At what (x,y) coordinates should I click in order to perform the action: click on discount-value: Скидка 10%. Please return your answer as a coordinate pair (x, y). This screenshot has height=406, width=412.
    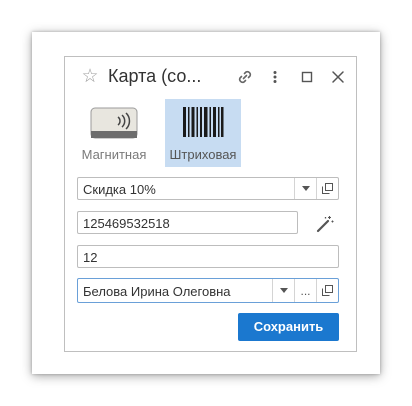
    Looking at the image, I should click on (119, 189).